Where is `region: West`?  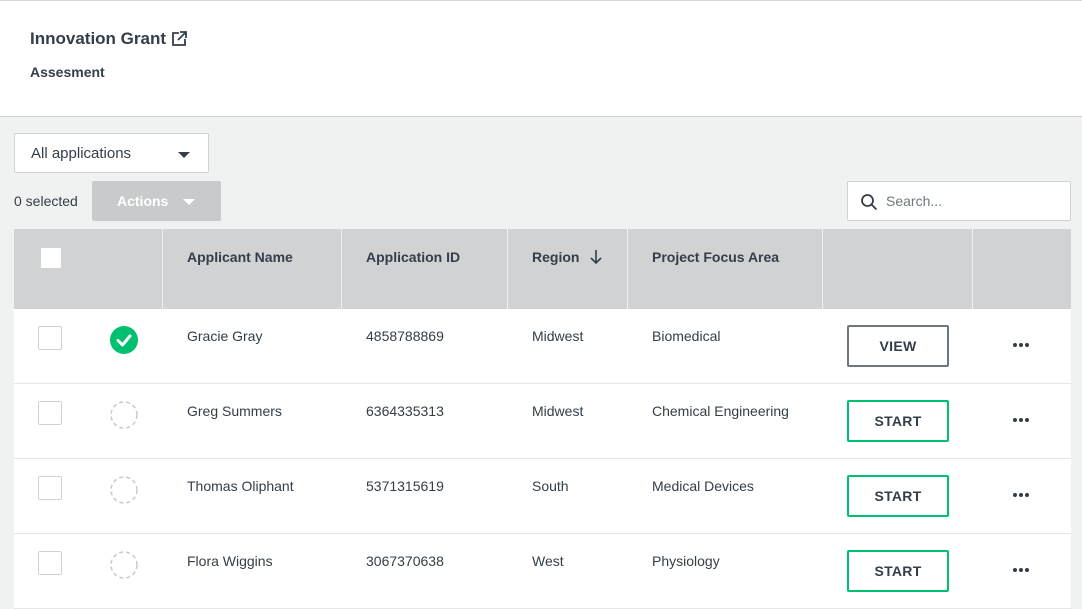
region: West is located at coordinates (548, 561).